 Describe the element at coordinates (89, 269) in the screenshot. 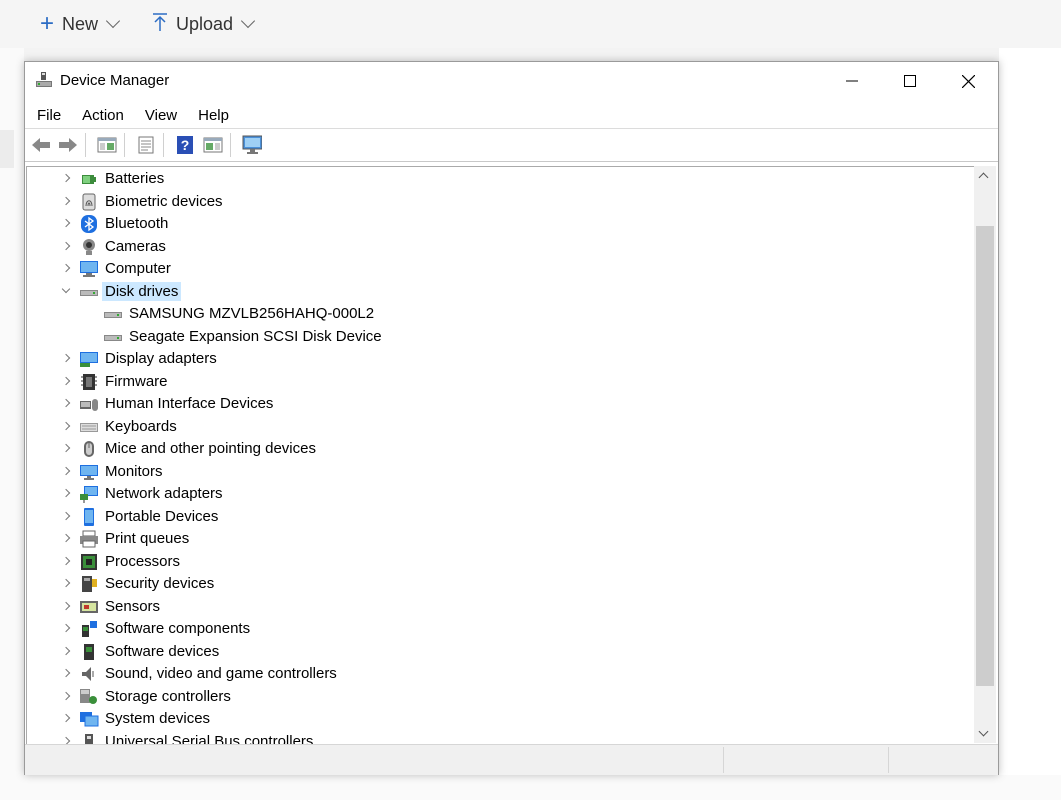

I see `computer-icon` at that location.